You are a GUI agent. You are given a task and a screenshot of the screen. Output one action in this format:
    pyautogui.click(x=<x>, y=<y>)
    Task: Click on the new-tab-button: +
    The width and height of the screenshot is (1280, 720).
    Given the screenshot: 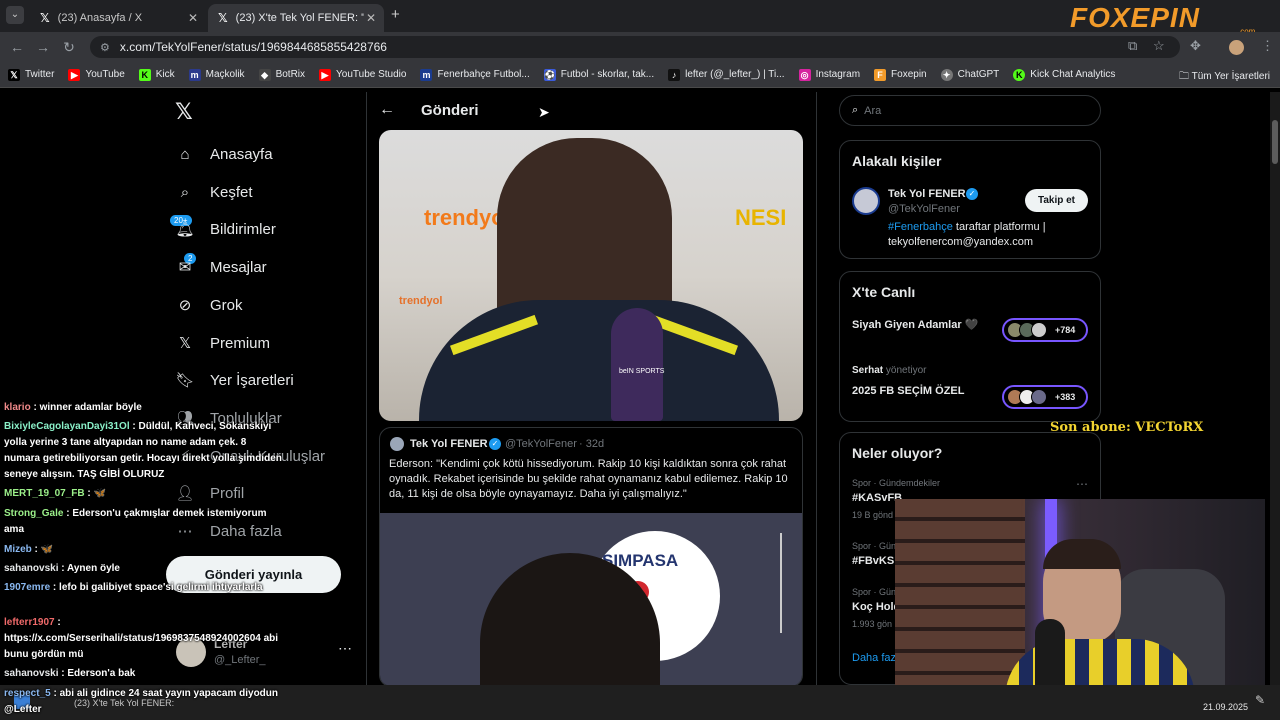 What is the action you would take?
    pyautogui.click(x=395, y=14)
    